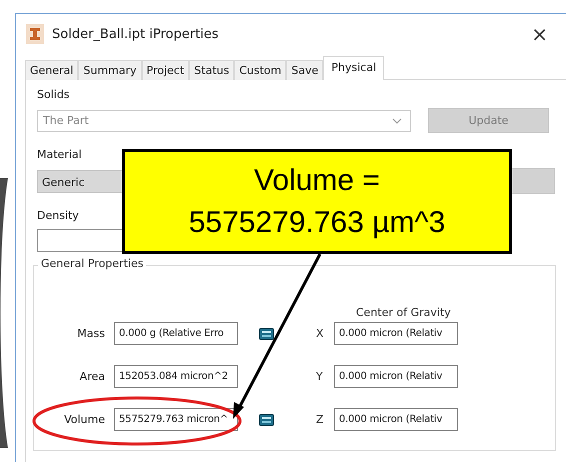  Describe the element at coordinates (92, 263) in the screenshot. I see `group-title: General Properties` at that location.